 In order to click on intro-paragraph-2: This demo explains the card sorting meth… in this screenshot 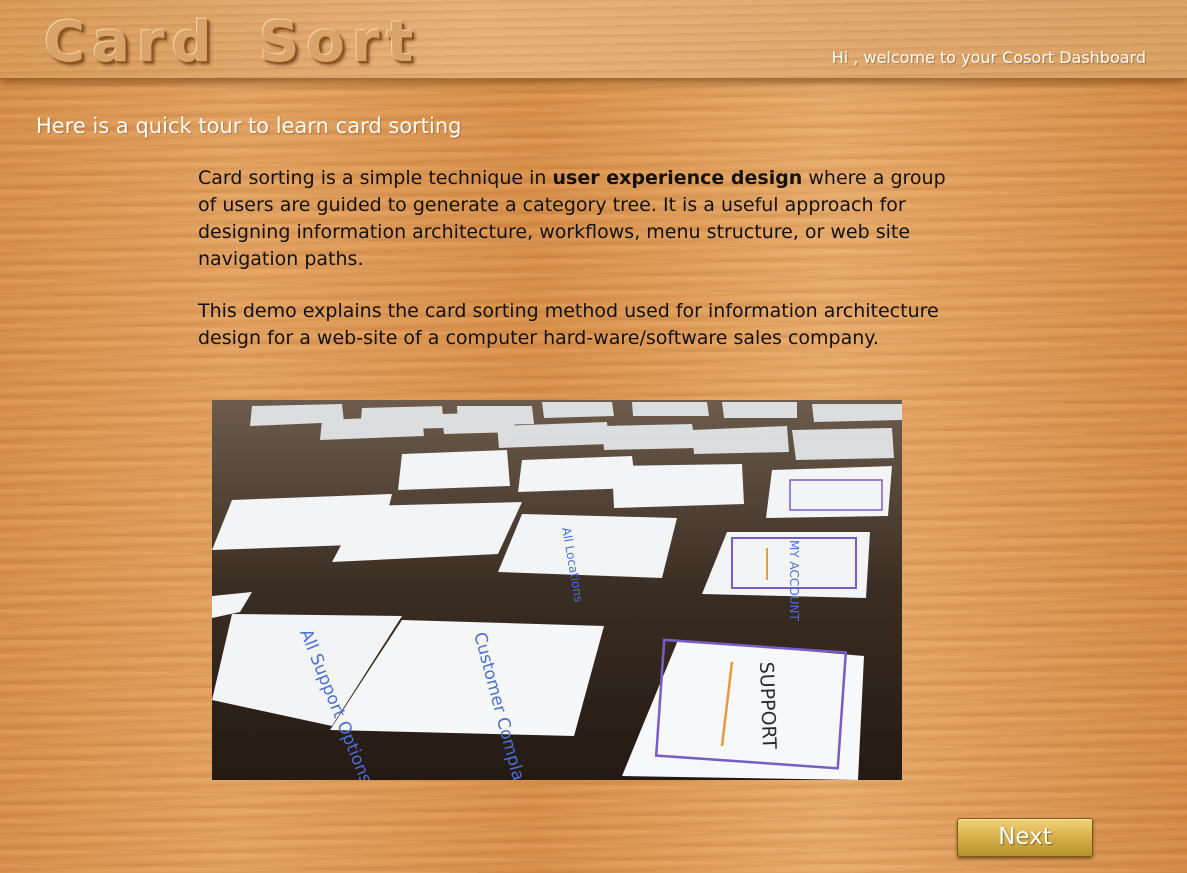, I will do `click(568, 324)`.